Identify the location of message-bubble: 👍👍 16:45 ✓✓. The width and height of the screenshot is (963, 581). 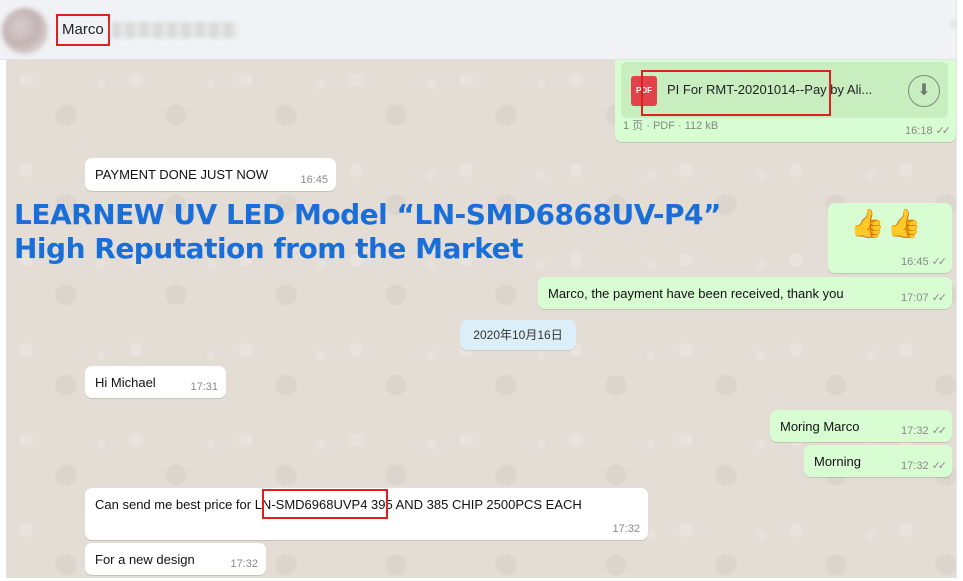
(890, 238).